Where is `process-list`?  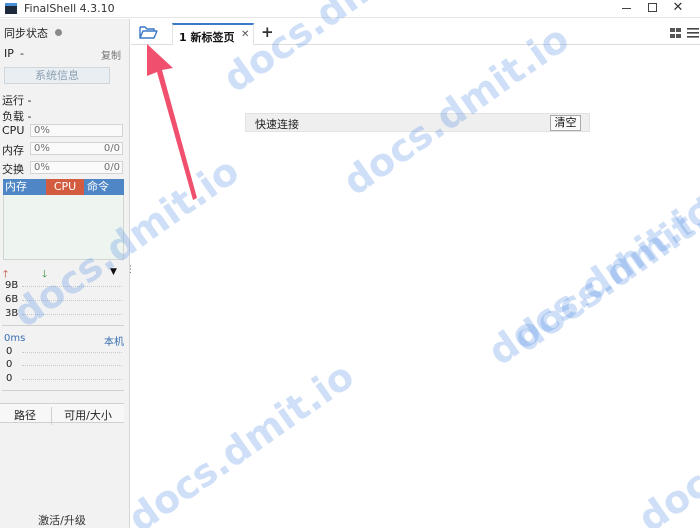 process-list is located at coordinates (63, 227).